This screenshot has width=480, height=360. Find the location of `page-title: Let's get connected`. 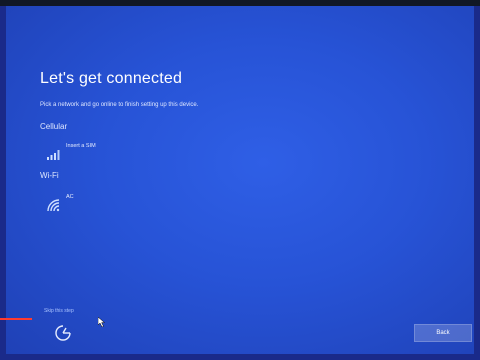

page-title: Let's get connected is located at coordinates (111, 78).